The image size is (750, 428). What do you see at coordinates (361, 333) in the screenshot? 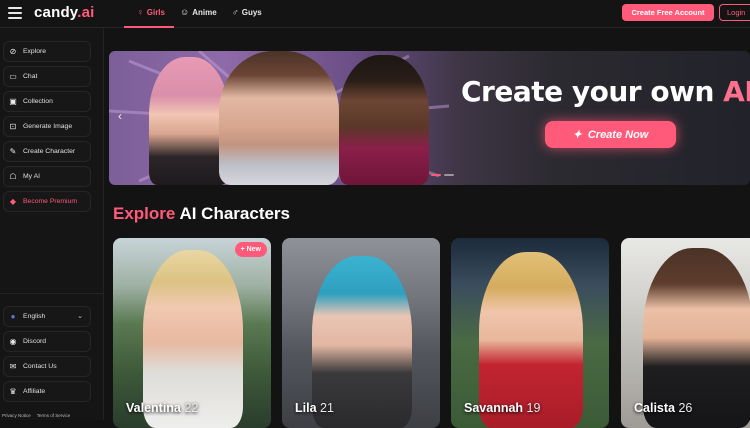
I see `character-card-lila: Lila 21` at bounding box center [361, 333].